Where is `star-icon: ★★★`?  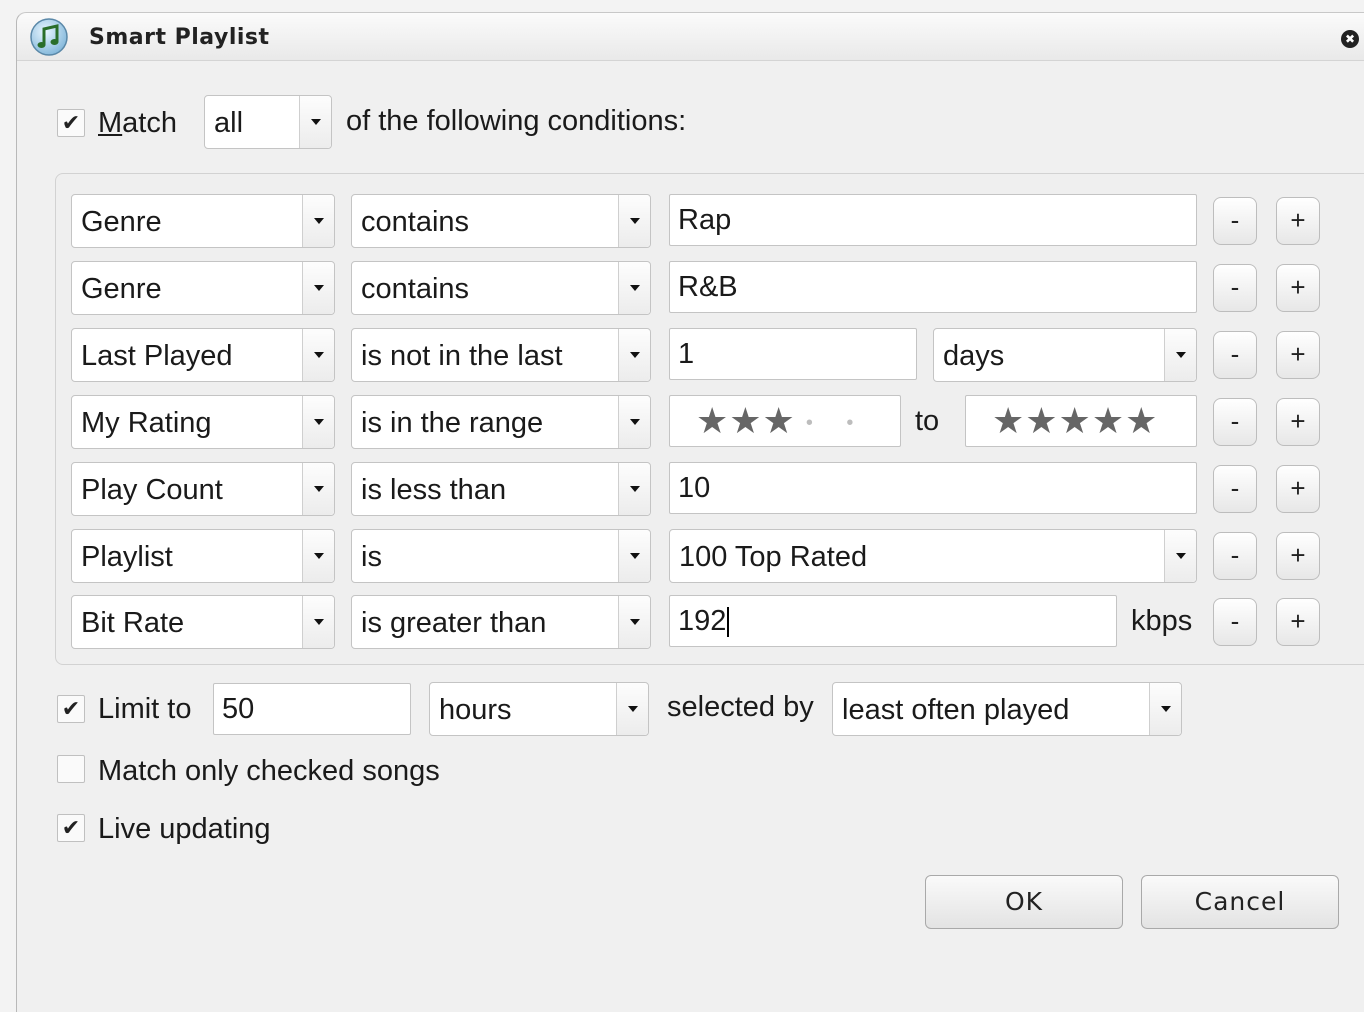 star-icon: ★★★ is located at coordinates (746, 420).